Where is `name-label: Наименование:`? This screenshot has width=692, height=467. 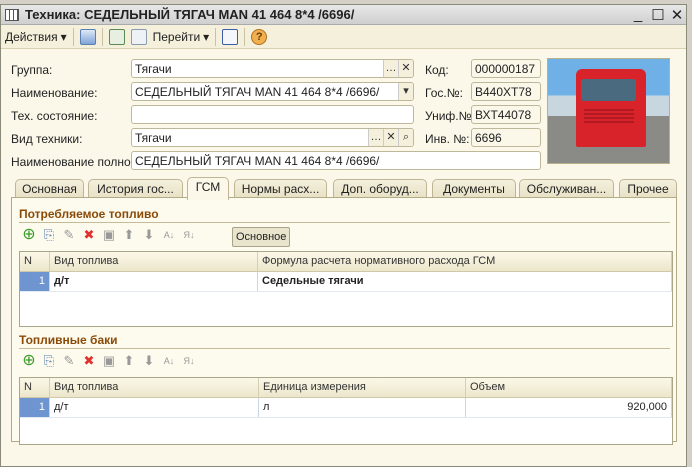
name-label: Наименование: is located at coordinates (54, 93).